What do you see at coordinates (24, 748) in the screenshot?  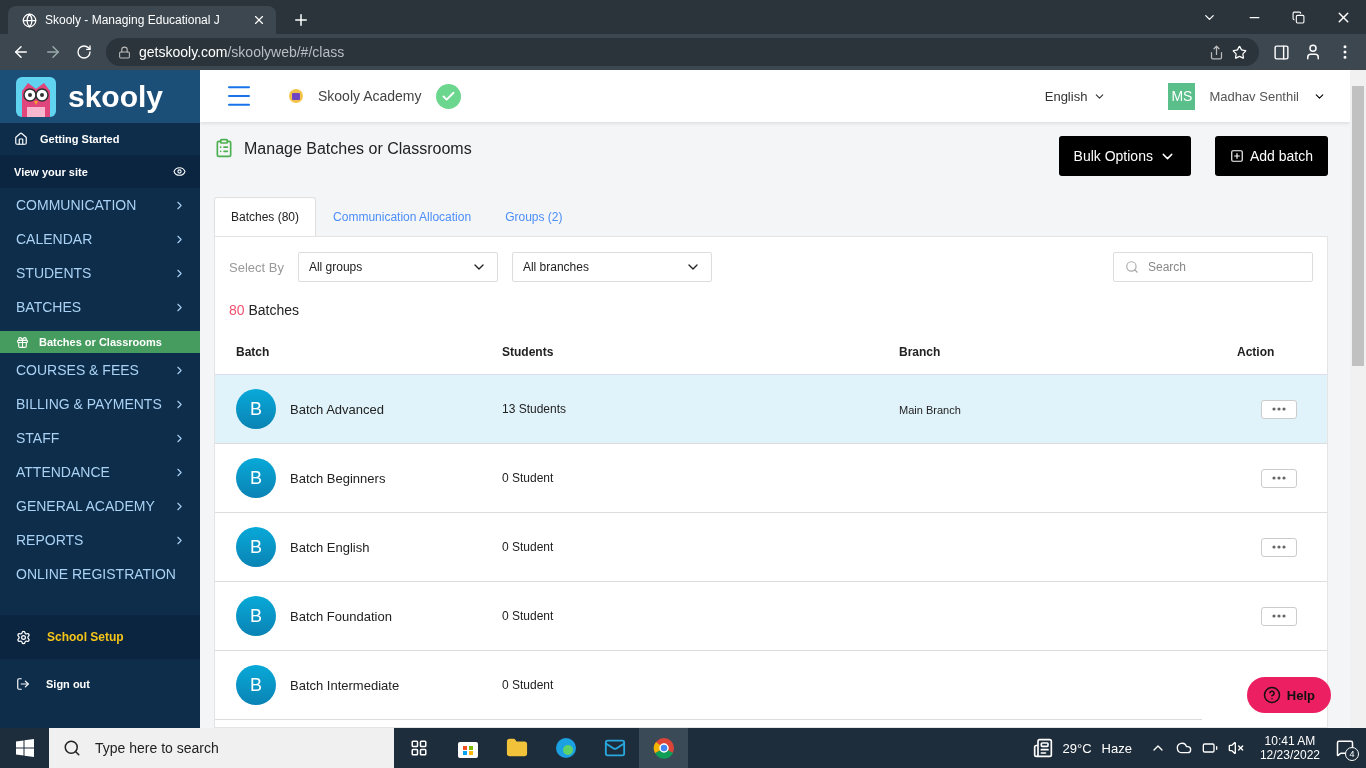 I see `windows-logo-icon` at bounding box center [24, 748].